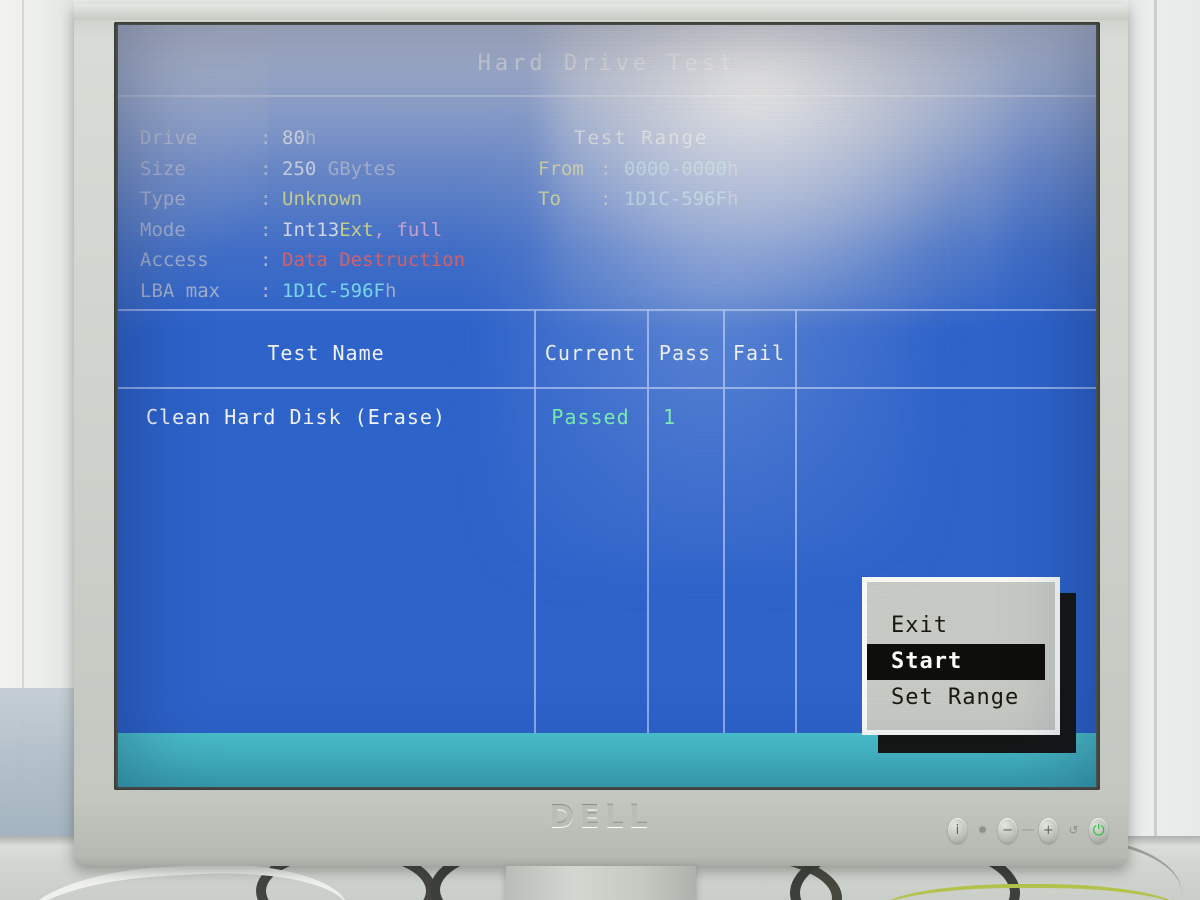  Describe the element at coordinates (390, 290) in the screenshot. I see `info-suffix-lba-max: h` at that location.